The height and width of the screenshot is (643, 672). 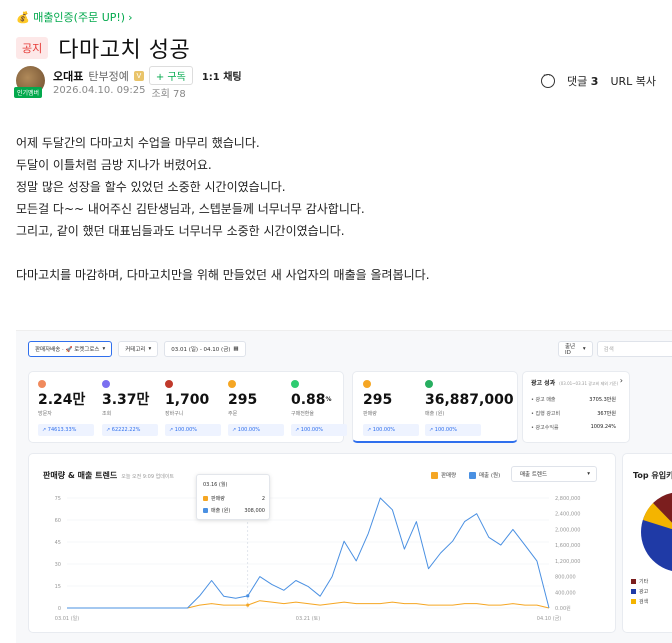 I want to click on comment-icon, so click(x=548, y=79).